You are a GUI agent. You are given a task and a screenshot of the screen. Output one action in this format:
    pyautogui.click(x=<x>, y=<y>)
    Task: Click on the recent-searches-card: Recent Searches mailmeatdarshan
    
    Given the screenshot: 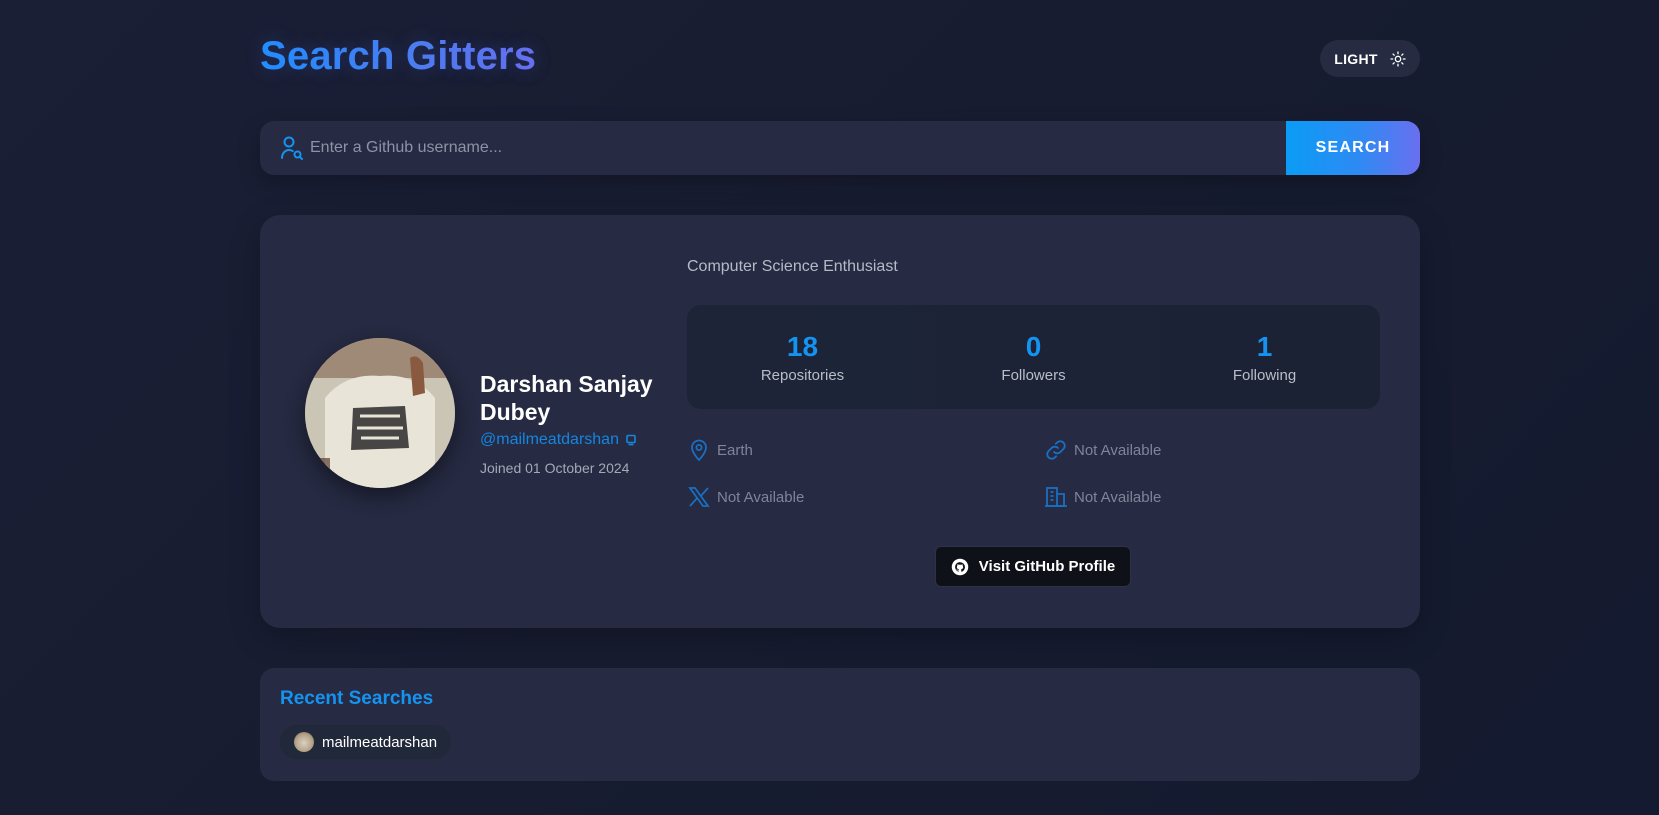 What is the action you would take?
    pyautogui.click(x=840, y=724)
    